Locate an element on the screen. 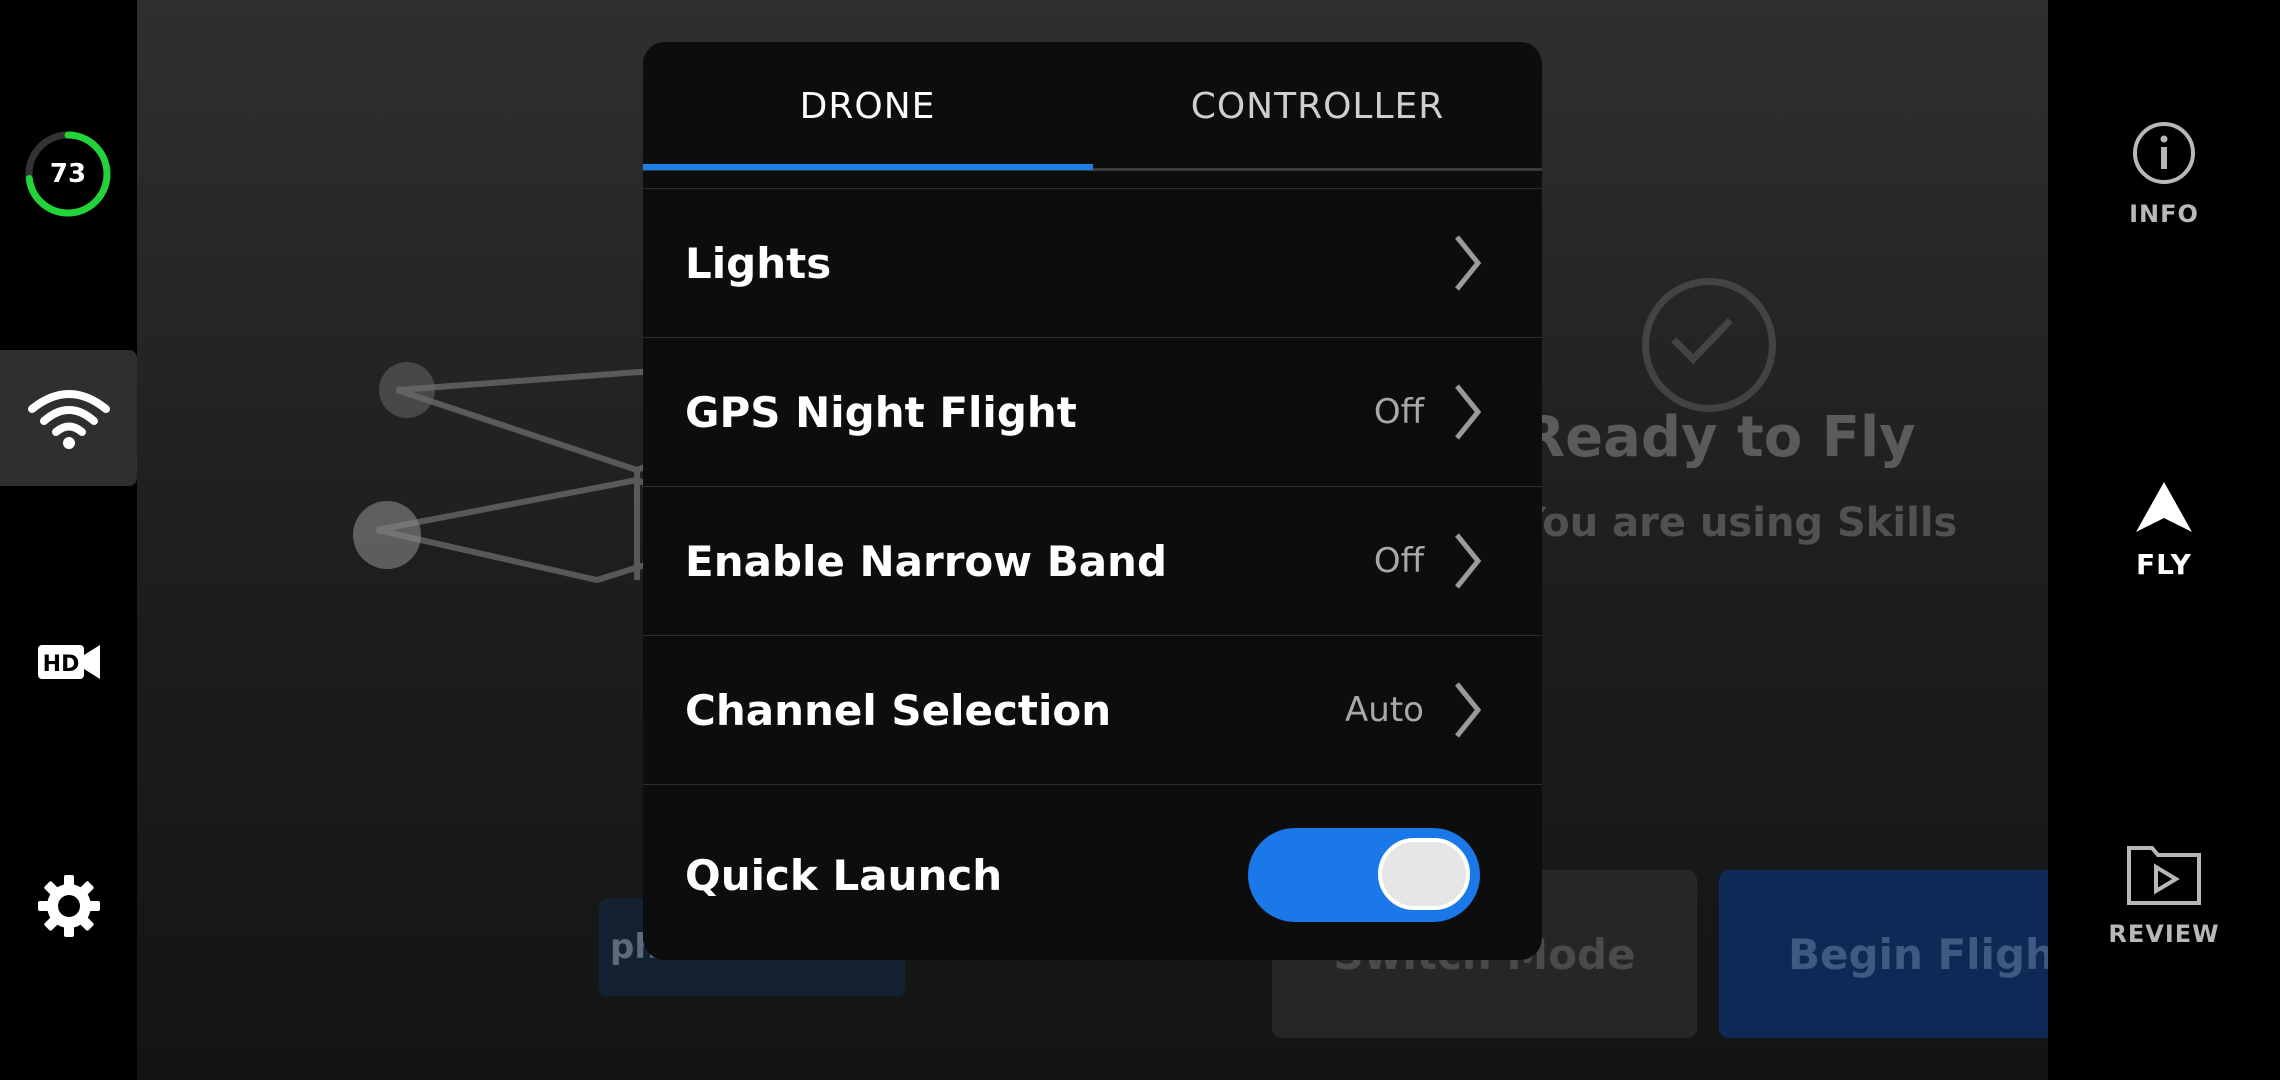  video-quality-button: HD is located at coordinates (68, 662).